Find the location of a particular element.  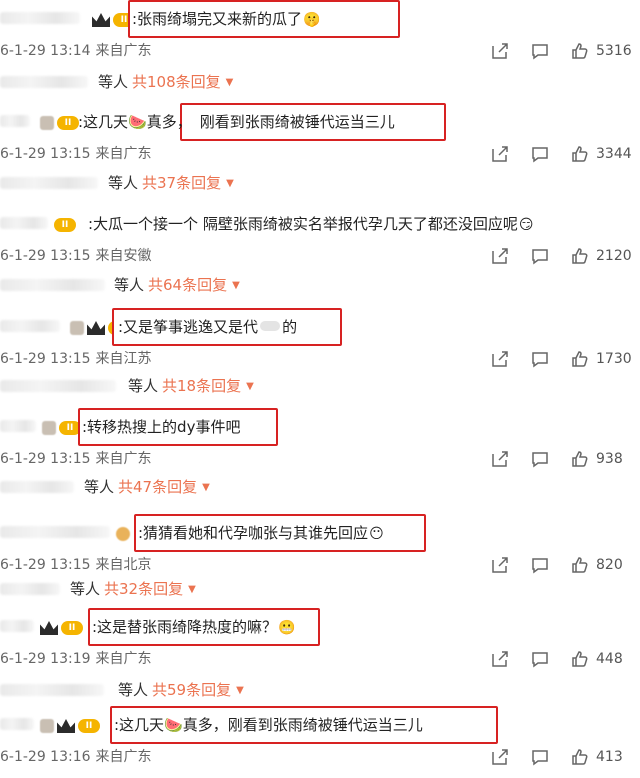

reply-count-link: 共37条回复 ▼ is located at coordinates (188, 183).